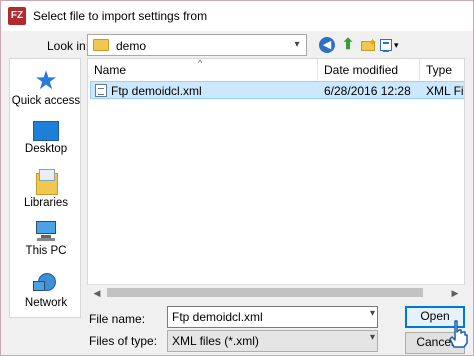  I want to click on folder-icon, so click(101, 45).